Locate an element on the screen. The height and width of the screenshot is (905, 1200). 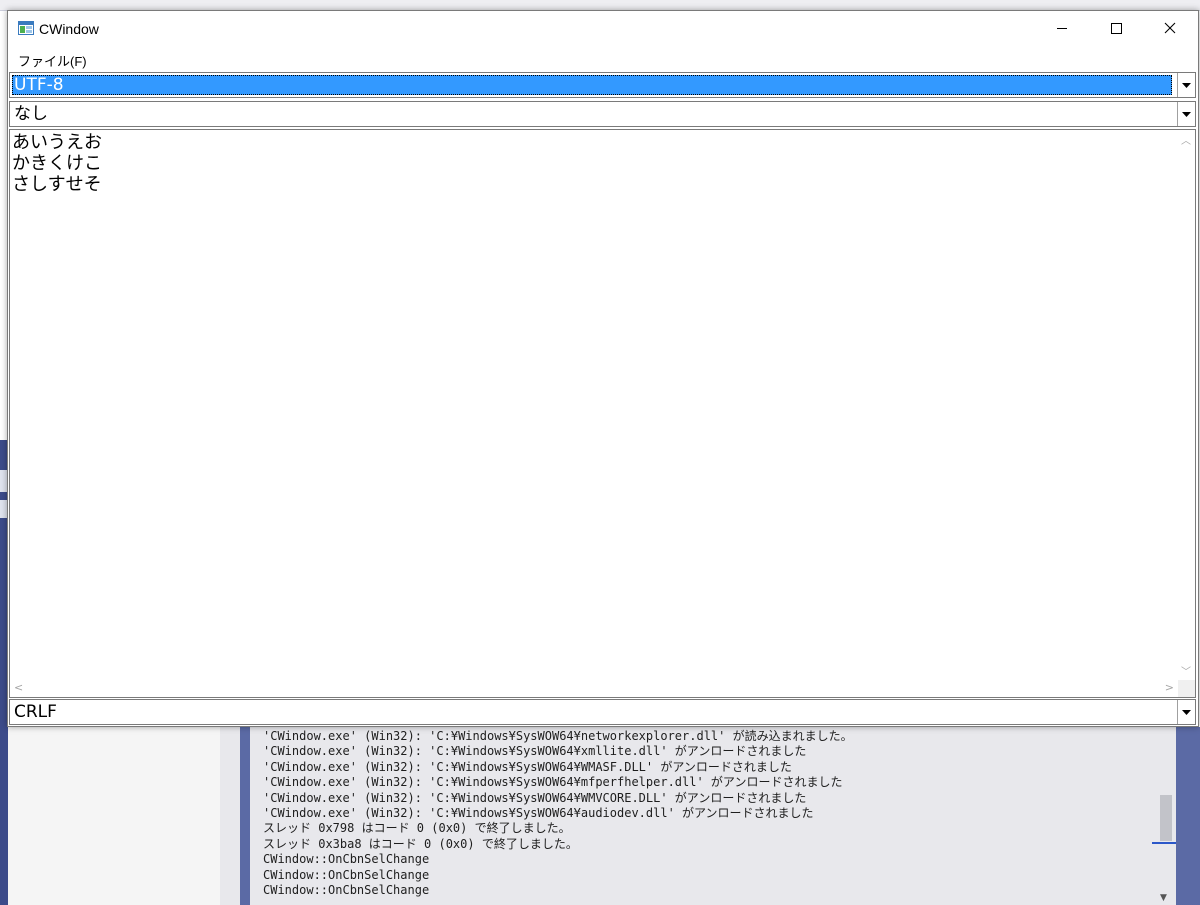
maximize-button is located at coordinates (1116, 28).